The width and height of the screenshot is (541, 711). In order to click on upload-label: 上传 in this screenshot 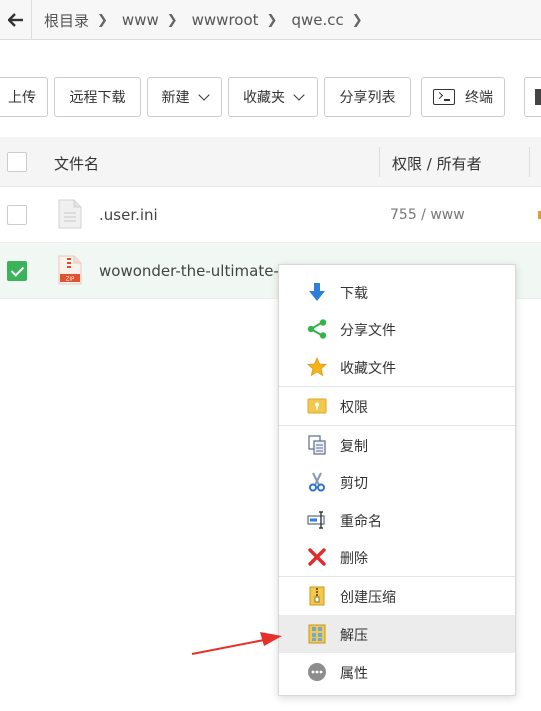, I will do `click(22, 98)`.